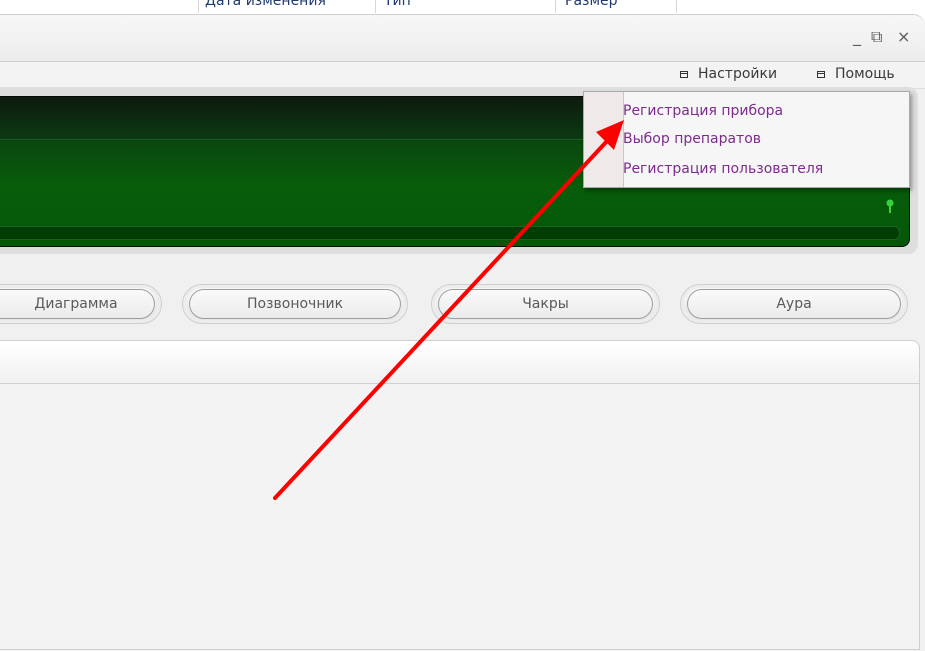  Describe the element at coordinates (604, 139) in the screenshot. I see `dropdown-icon-gutter` at that location.